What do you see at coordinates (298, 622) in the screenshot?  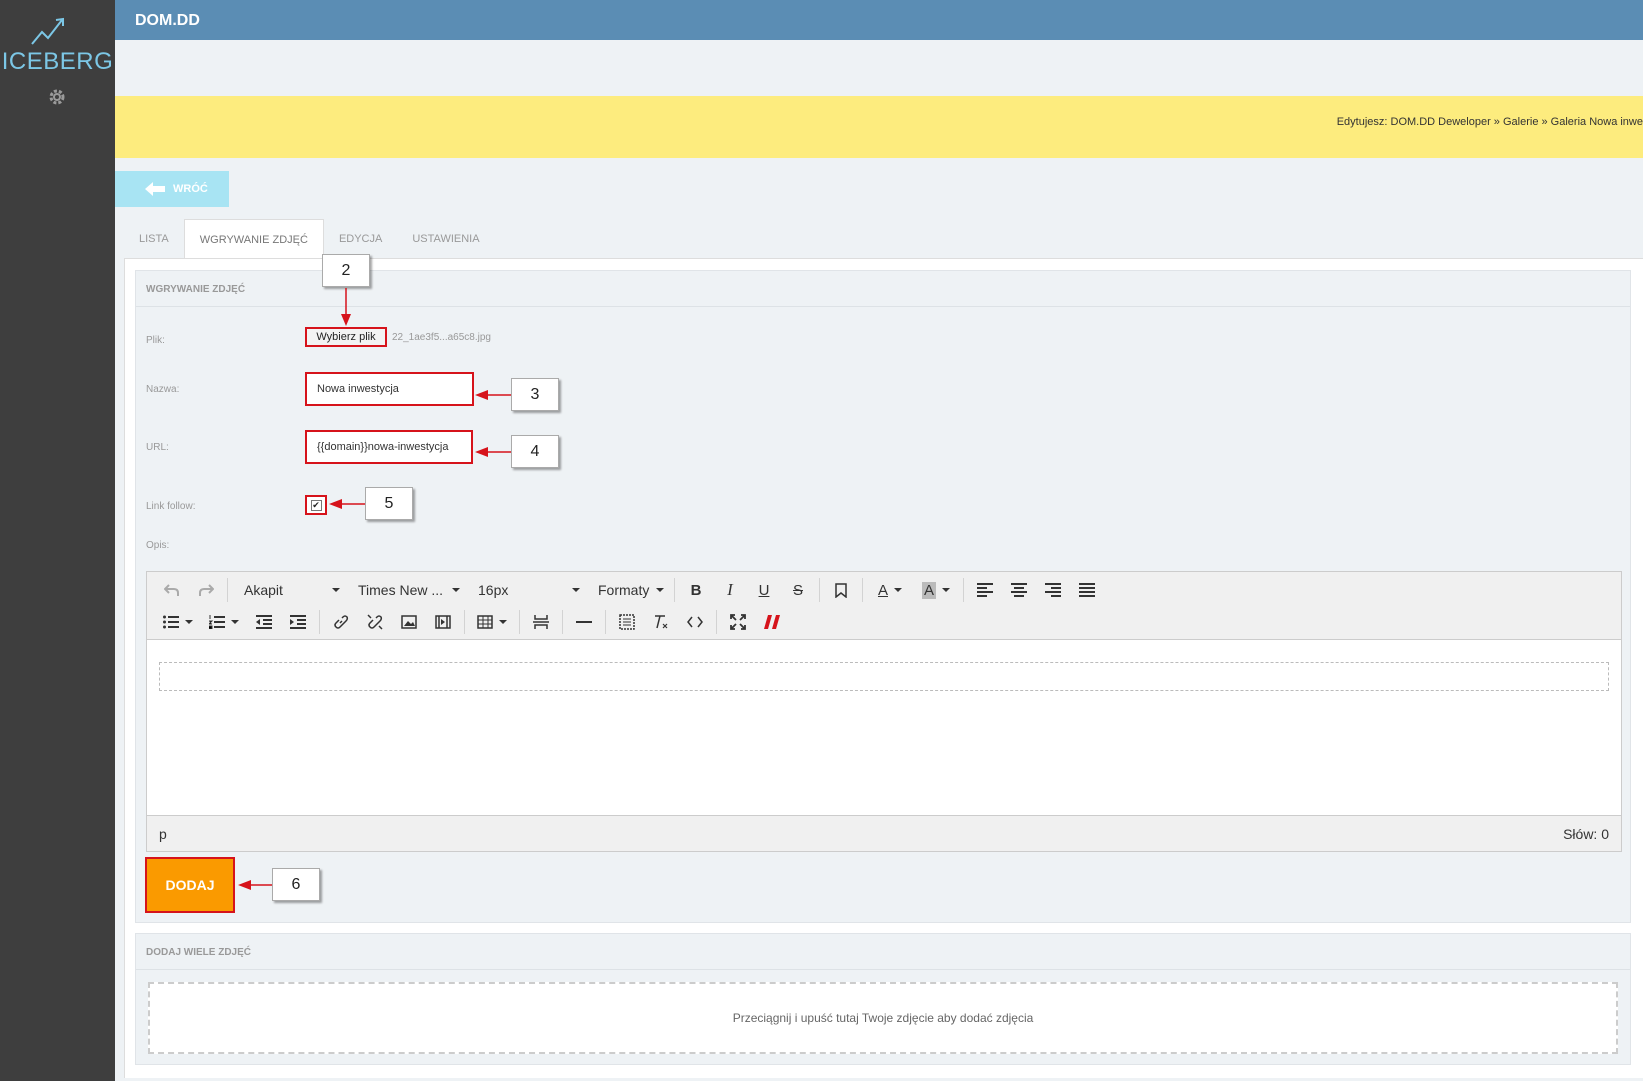 I see `indent-icon` at bounding box center [298, 622].